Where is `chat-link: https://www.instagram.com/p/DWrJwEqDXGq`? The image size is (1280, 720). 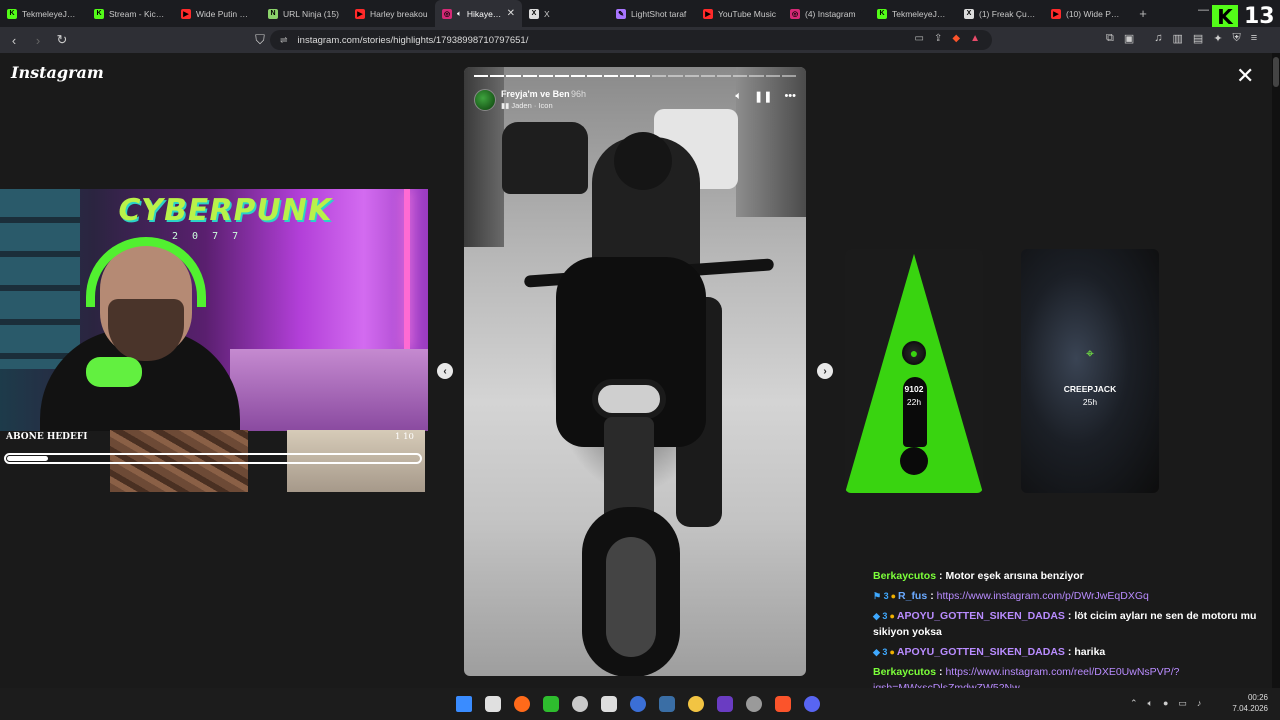 chat-link: https://www.instagram.com/p/DWrJwEqDXGq is located at coordinates (1043, 596).